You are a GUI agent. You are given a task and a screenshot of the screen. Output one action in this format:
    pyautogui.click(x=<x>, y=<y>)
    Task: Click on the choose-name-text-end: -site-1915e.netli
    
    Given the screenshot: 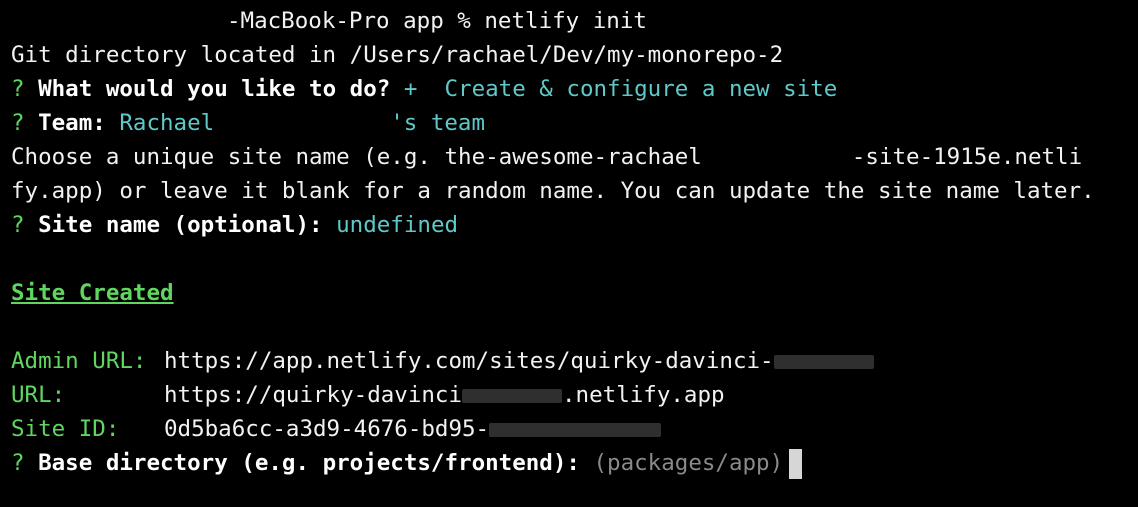 What is the action you would take?
    pyautogui.click(x=967, y=157)
    